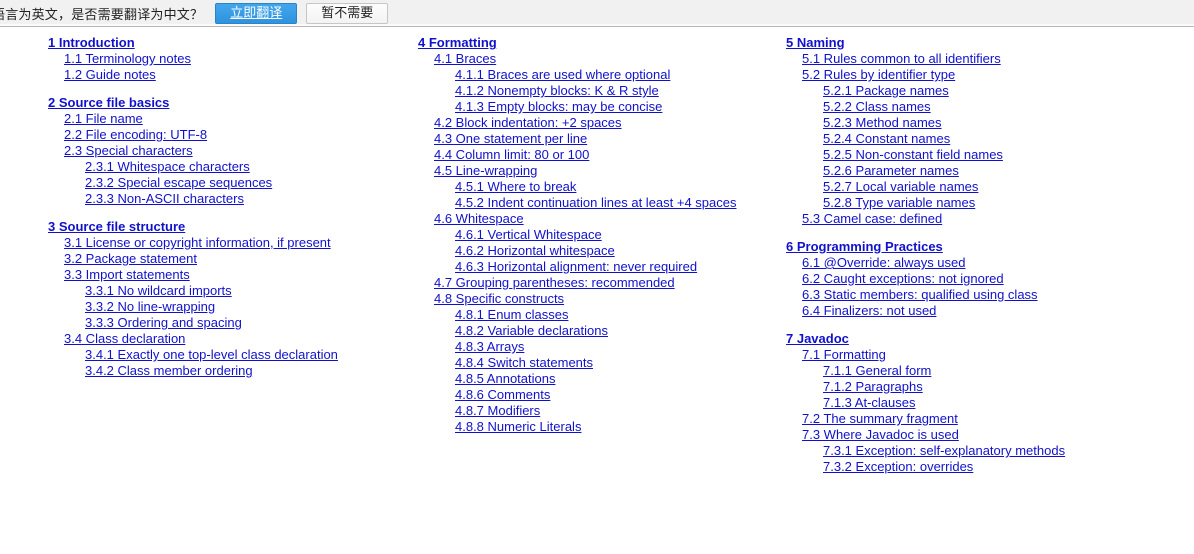 The height and width of the screenshot is (554, 1194). What do you see at coordinates (233, 259) in the screenshot?
I see `toc-entry: 3.2 Package statement` at bounding box center [233, 259].